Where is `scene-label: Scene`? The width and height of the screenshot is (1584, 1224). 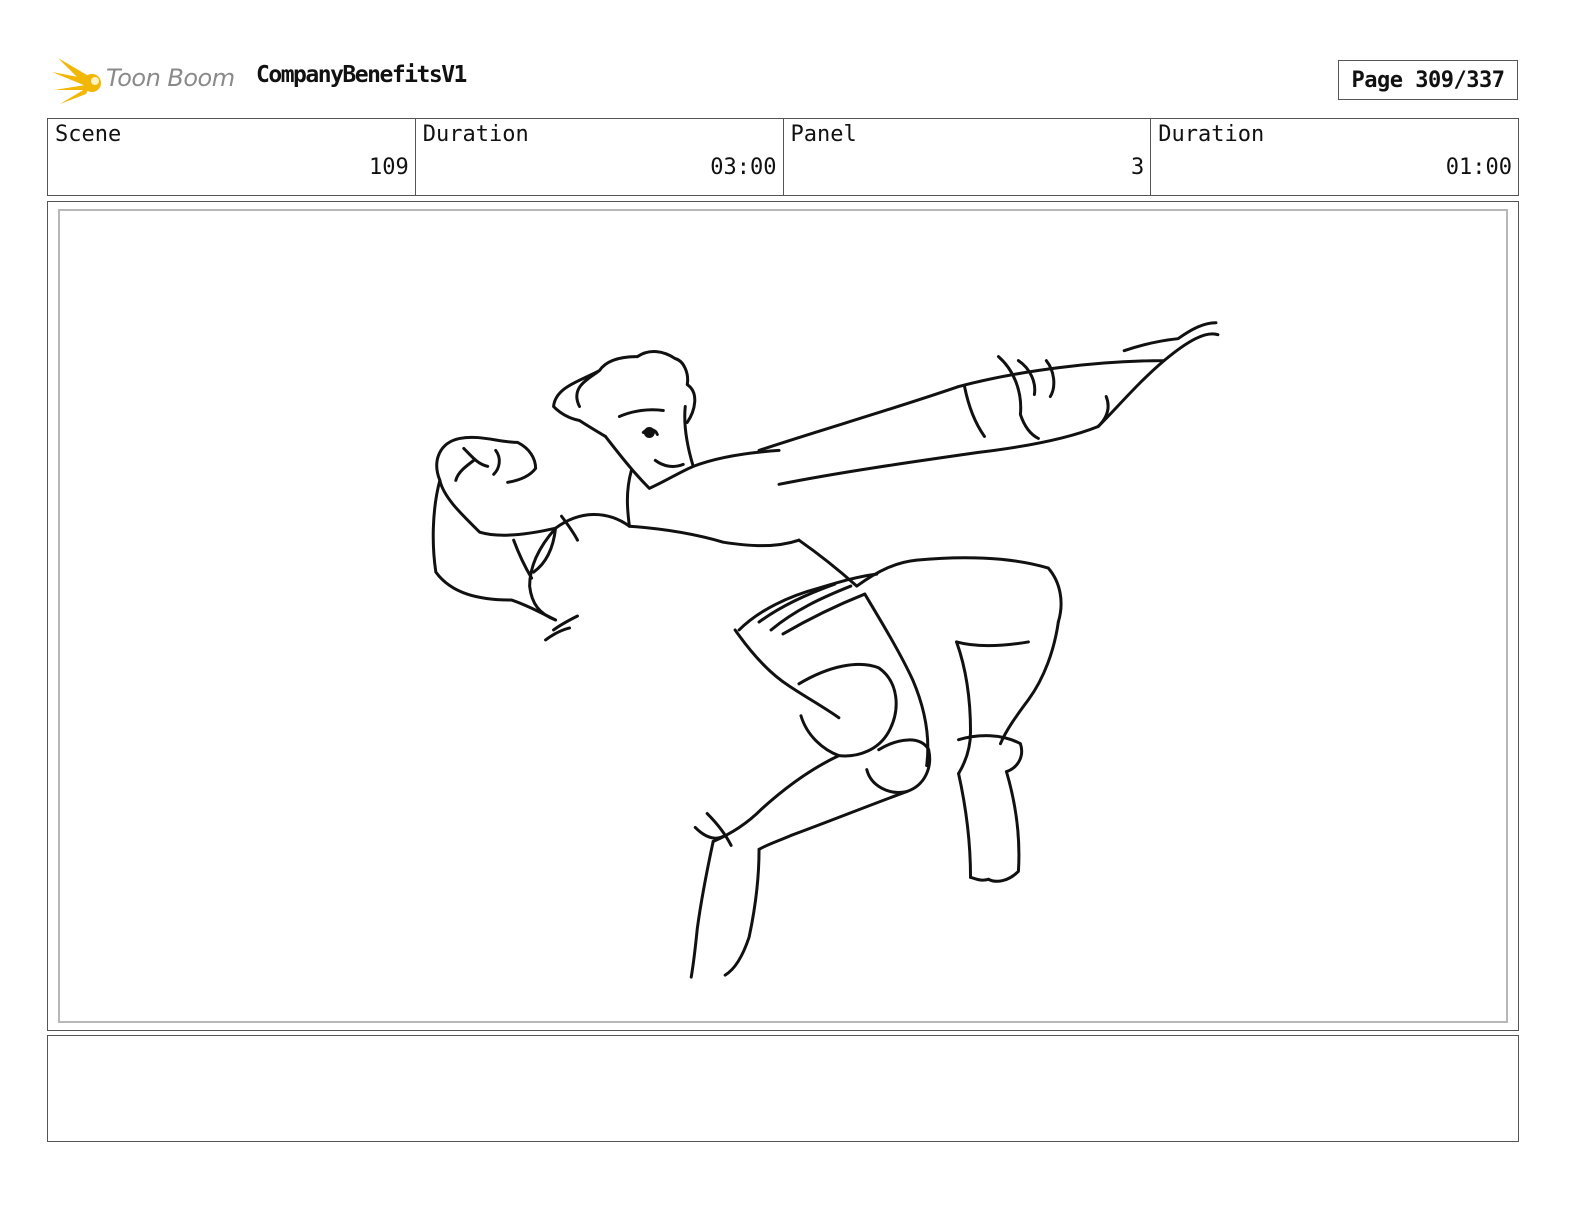
scene-label: Scene is located at coordinates (88, 134).